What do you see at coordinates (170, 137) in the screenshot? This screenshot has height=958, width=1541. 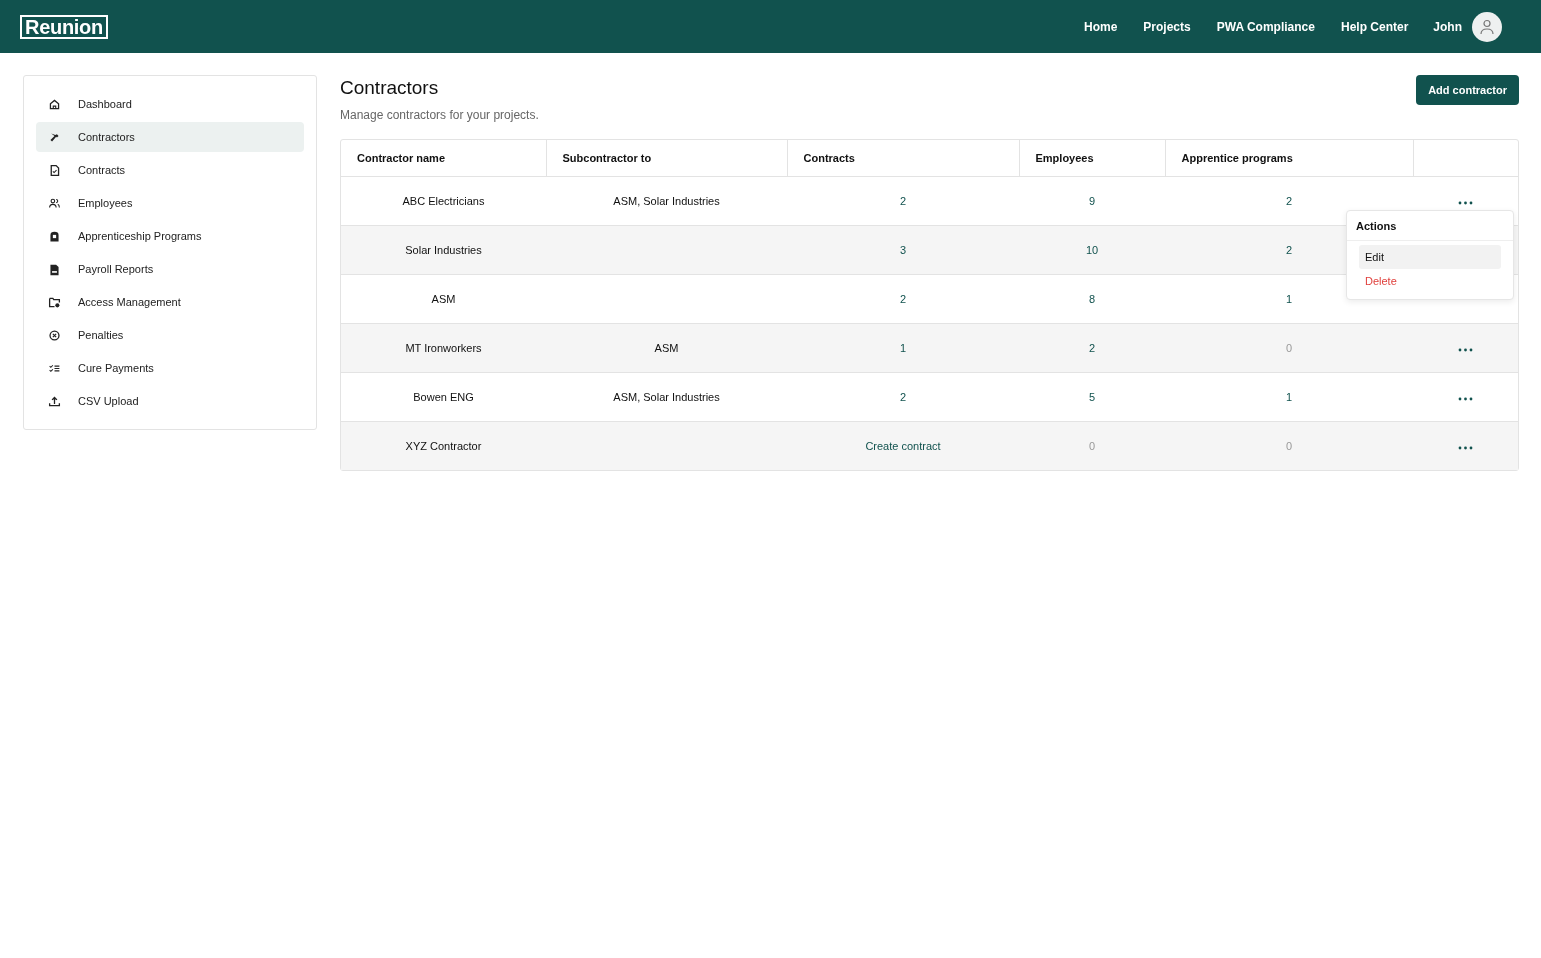 I see `sidebar-item: Contractors` at bounding box center [170, 137].